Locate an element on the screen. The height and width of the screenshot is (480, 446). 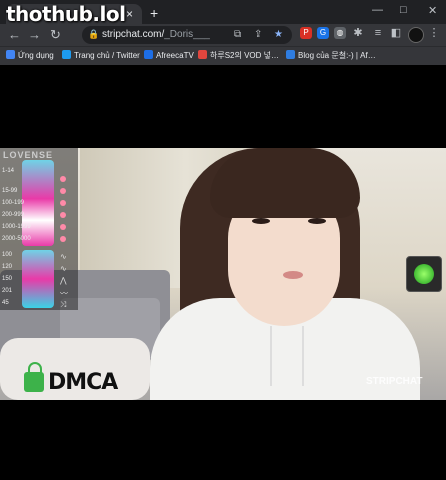
url-path: _Doris___ is located at coordinates (187, 34).